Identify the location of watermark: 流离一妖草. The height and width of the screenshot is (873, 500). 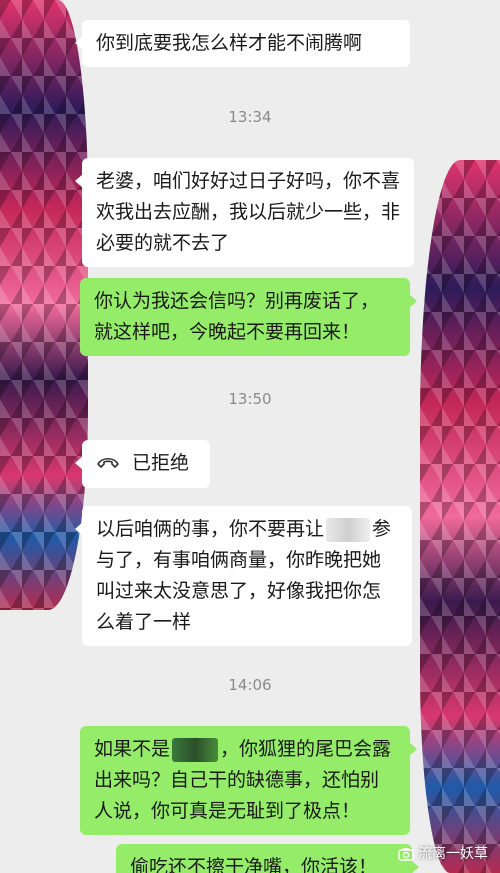
(443, 853).